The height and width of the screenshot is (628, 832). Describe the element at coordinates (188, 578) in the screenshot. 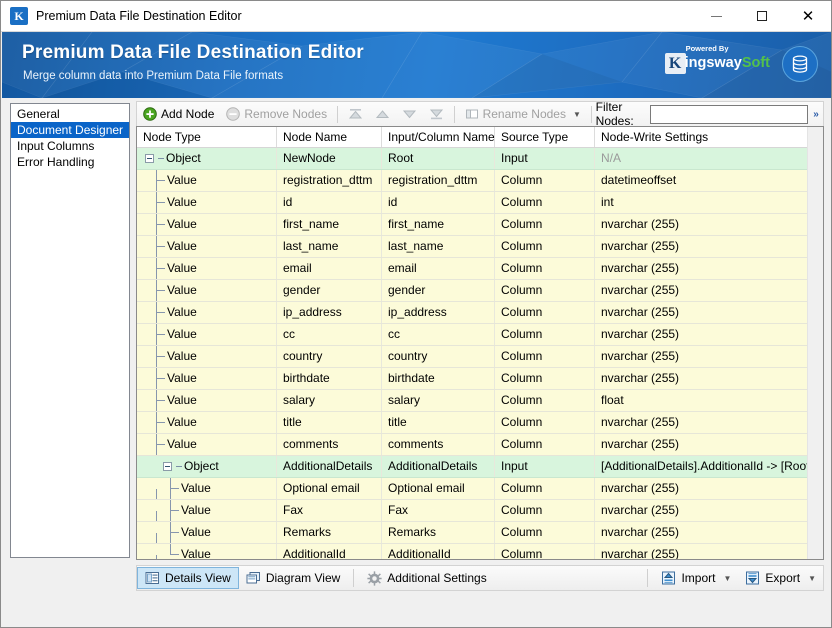

I see `tab-details-view: Details View` at that location.